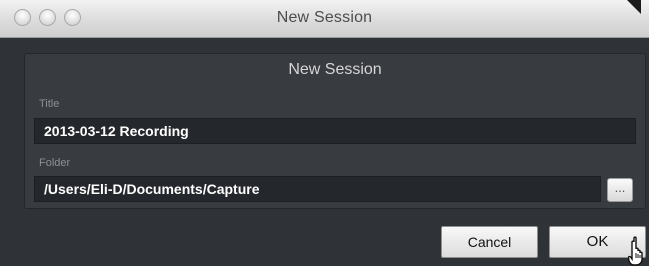  Describe the element at coordinates (597, 242) in the screenshot. I see `ok-button: OK` at that location.